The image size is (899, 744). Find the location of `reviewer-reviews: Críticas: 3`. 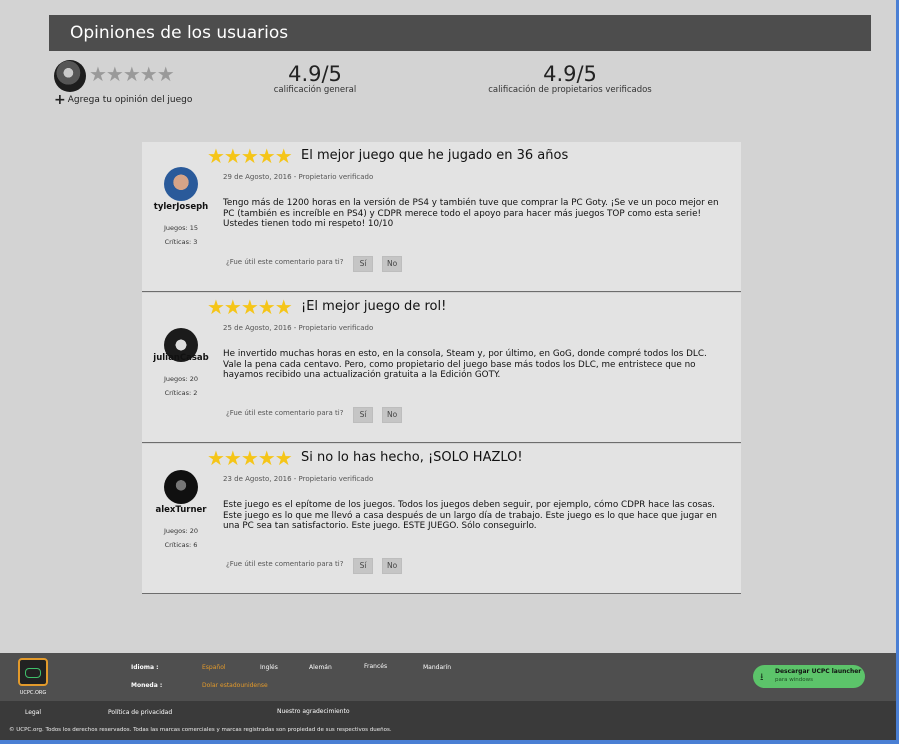

reviewer-reviews: Críticas: 3 is located at coordinates (181, 242).